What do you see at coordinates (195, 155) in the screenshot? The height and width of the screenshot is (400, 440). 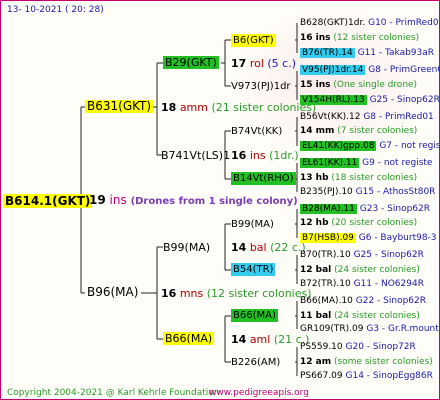 I see `gen2-queen-1: B741Vt(LS)1` at bounding box center [195, 155].